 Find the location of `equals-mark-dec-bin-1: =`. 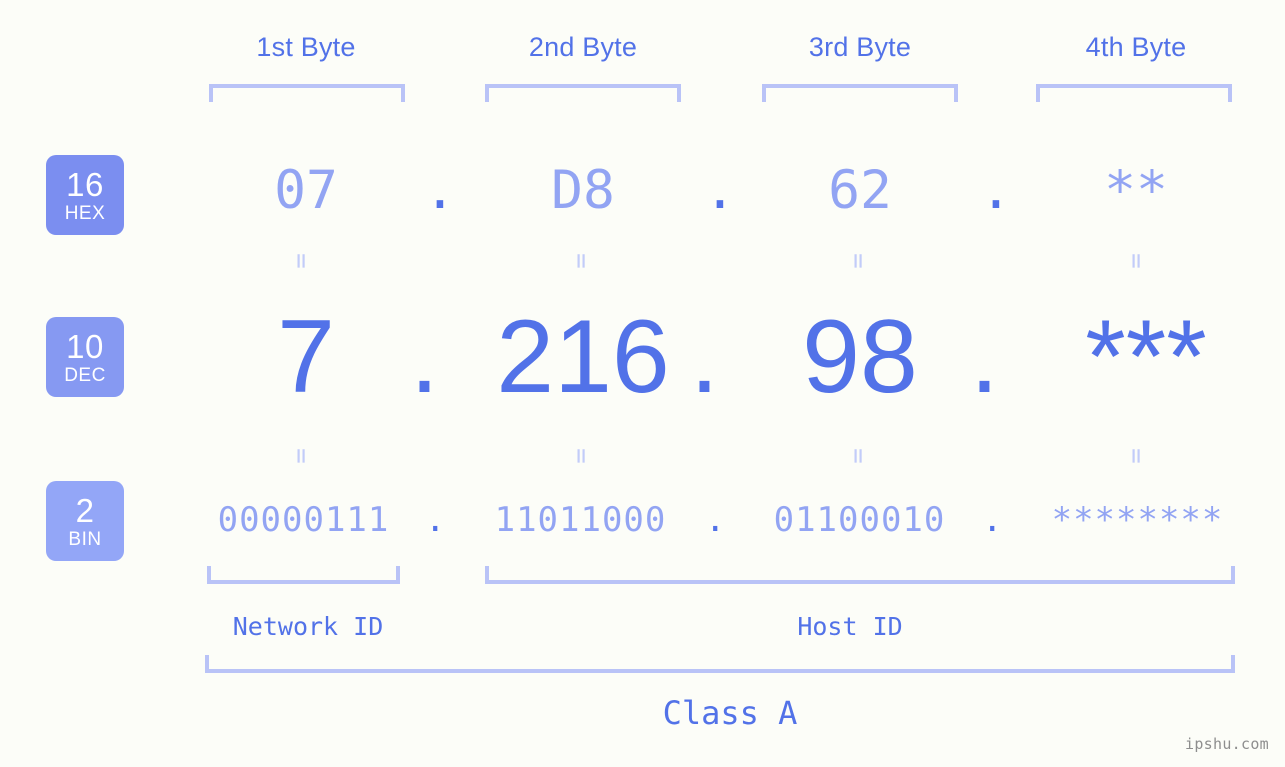

equals-mark-dec-bin-1: = is located at coordinates (301, 456).